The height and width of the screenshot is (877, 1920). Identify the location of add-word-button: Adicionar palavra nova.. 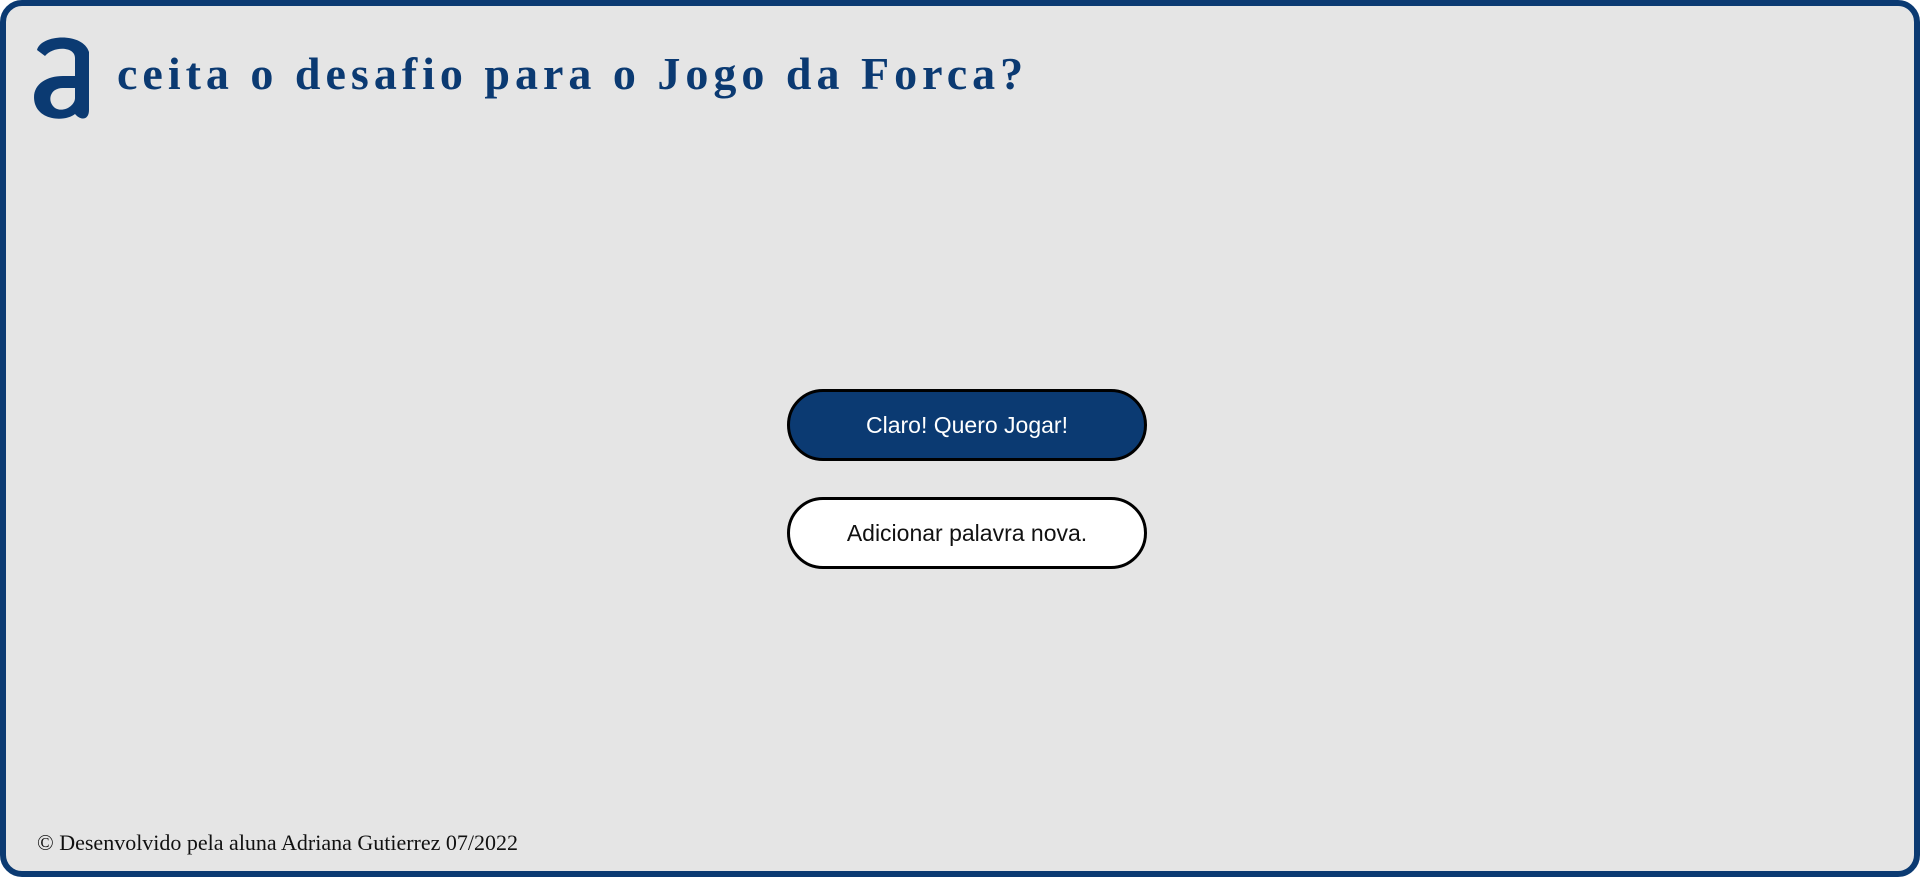
(967, 533).